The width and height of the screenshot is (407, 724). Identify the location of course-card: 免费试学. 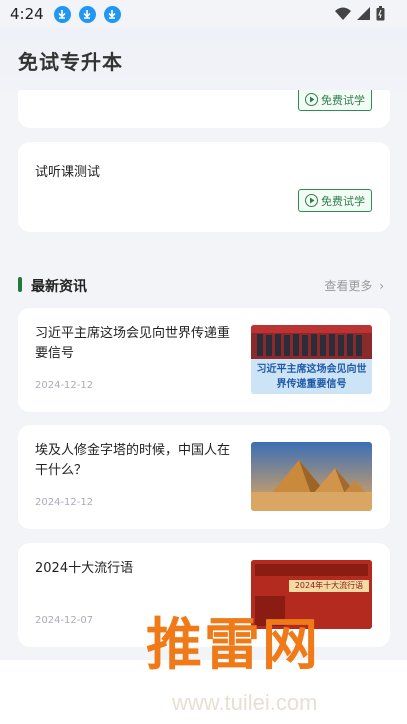
(204, 109).